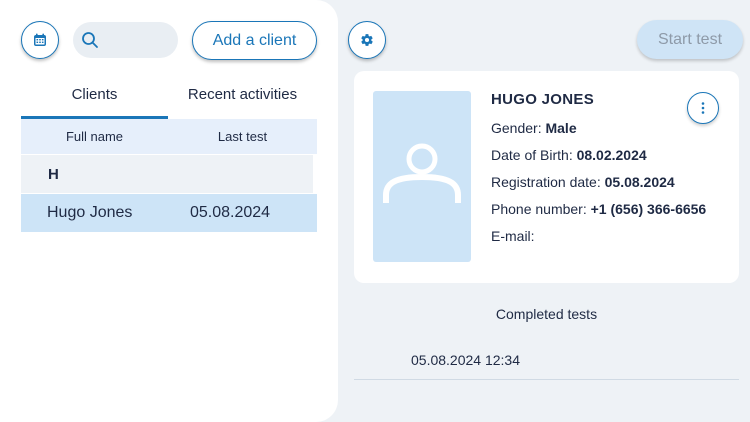 The width and height of the screenshot is (750, 422). What do you see at coordinates (422, 173) in the screenshot?
I see `person-icon` at bounding box center [422, 173].